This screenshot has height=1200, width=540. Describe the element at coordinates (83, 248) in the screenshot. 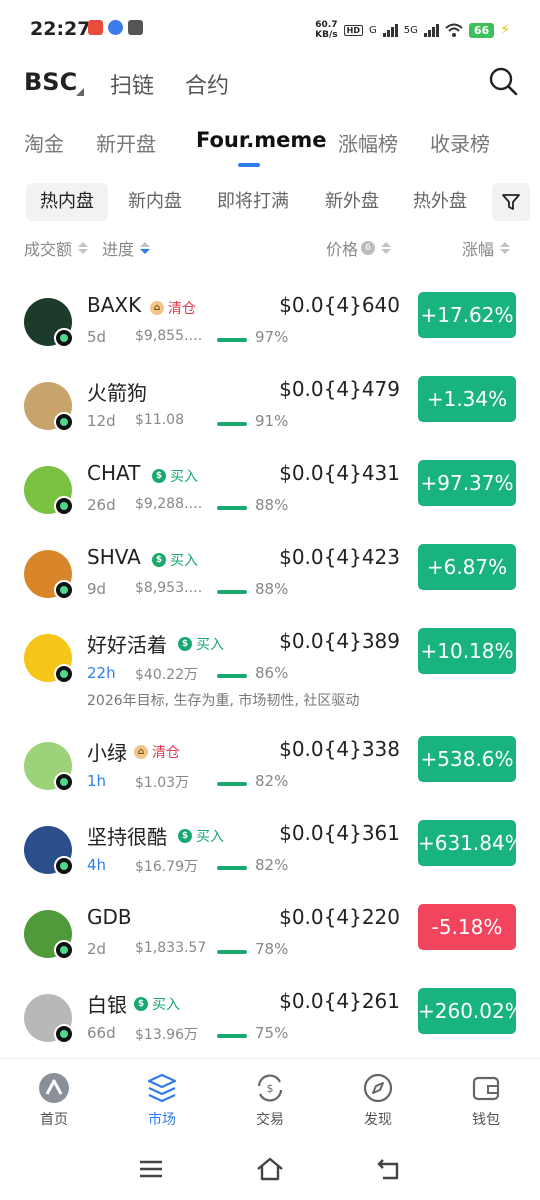

I see `sort-arrows-icon` at that location.